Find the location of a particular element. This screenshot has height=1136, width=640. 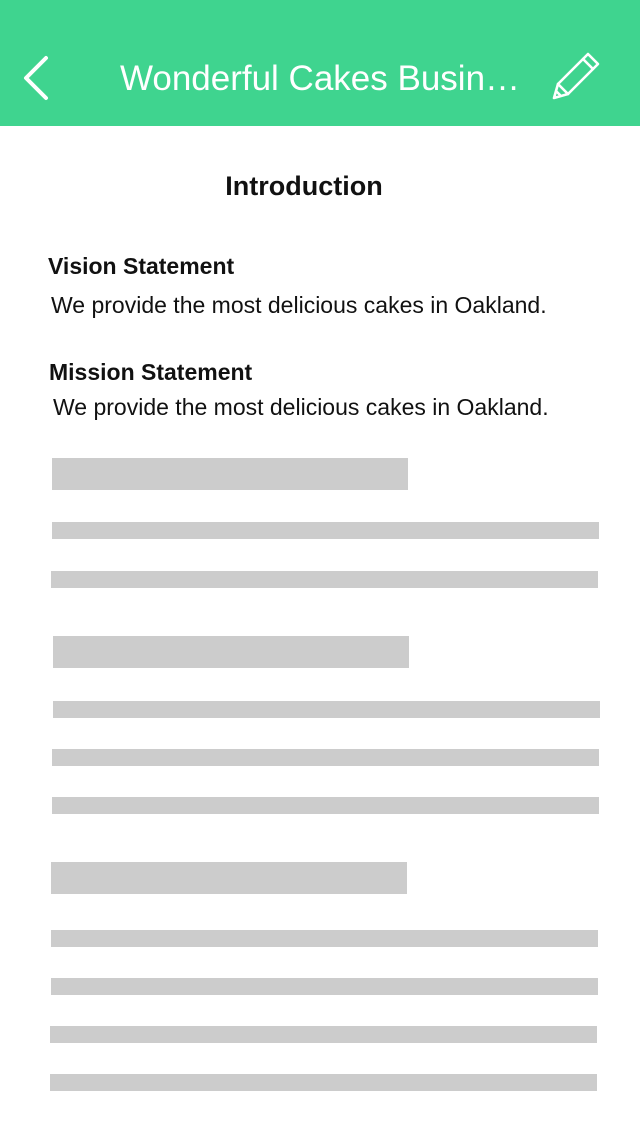

chevron-left-icon is located at coordinates (36, 78).